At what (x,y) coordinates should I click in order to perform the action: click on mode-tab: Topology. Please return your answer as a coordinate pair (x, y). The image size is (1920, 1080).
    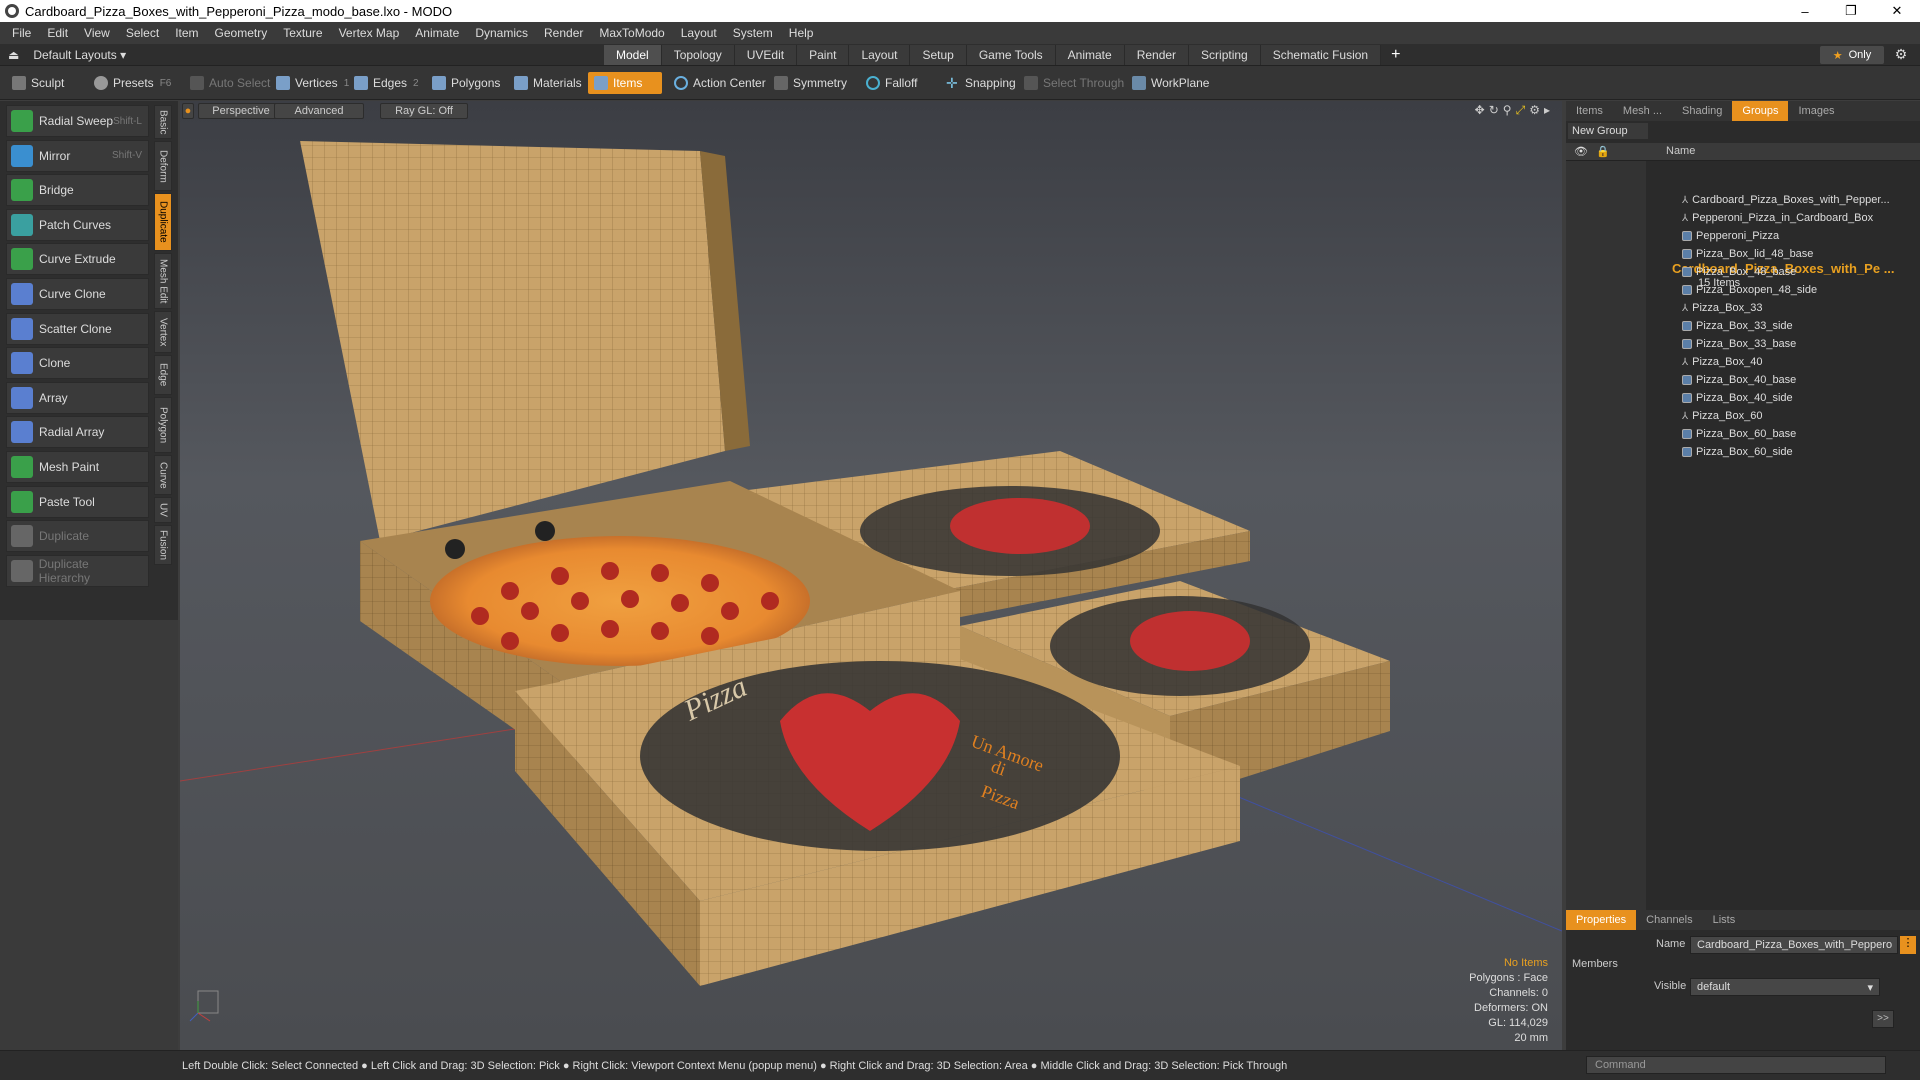
    Looking at the image, I should click on (698, 55).